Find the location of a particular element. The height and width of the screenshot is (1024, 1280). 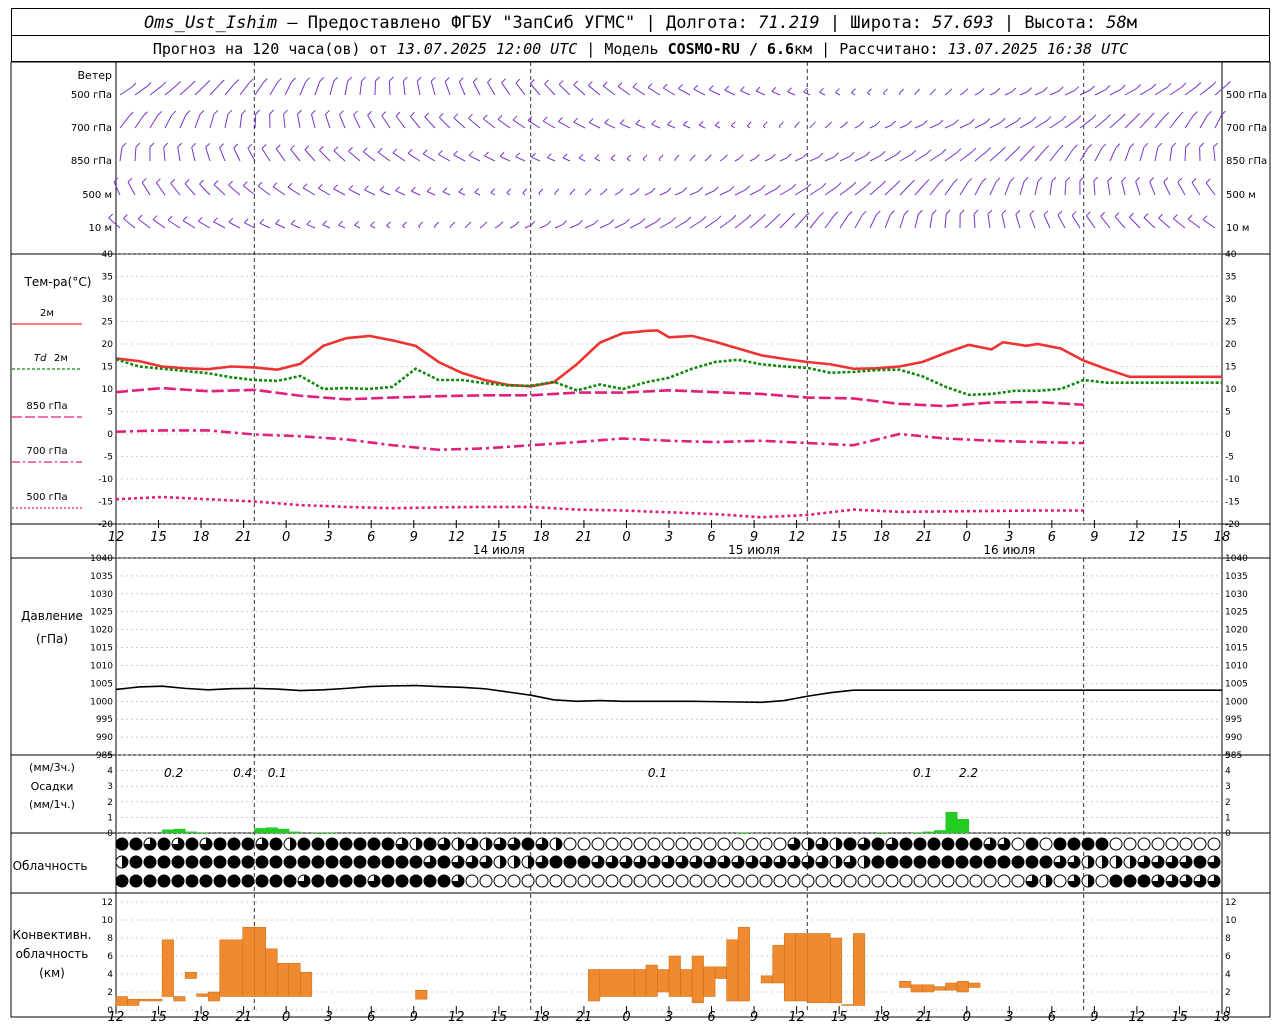

precip-bar is located at coordinates (744, 832).